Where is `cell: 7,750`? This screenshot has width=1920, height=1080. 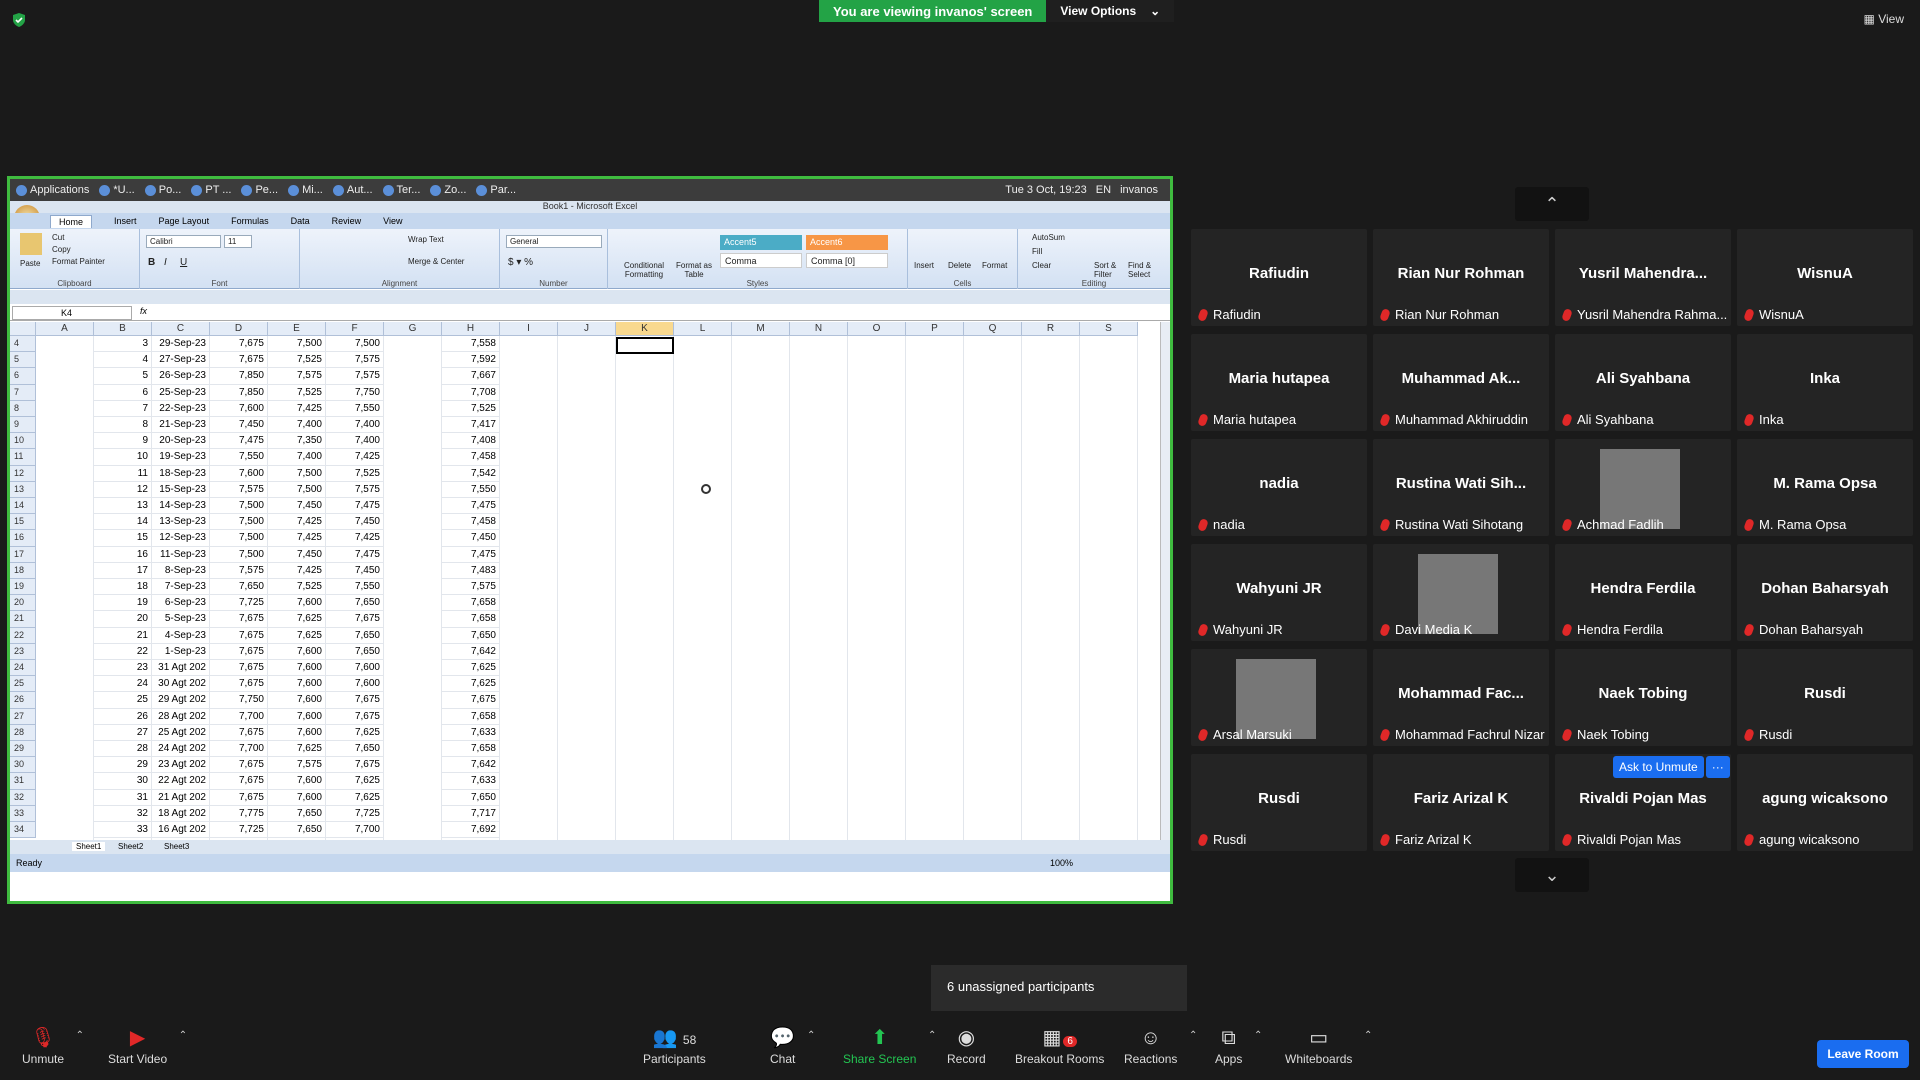 cell: 7,750 is located at coordinates (239, 700).